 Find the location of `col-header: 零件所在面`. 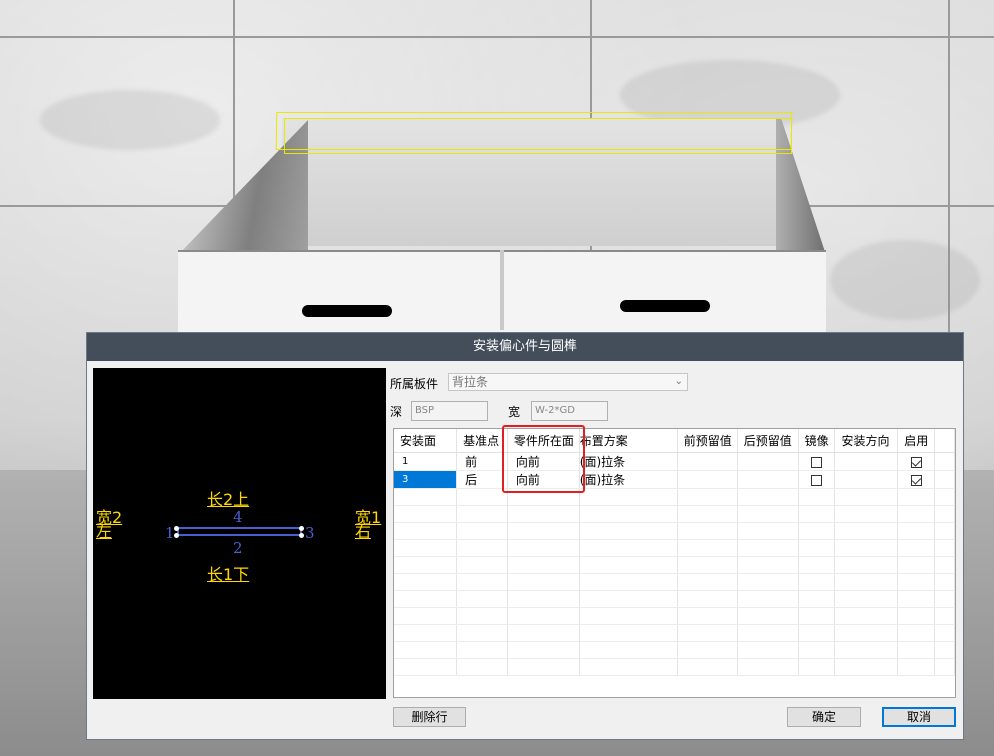

col-header: 零件所在面 is located at coordinates (543, 441).